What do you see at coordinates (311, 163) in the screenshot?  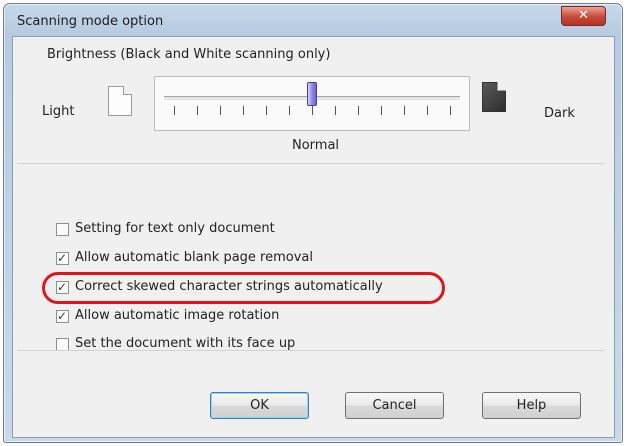 I see `separator` at bounding box center [311, 163].